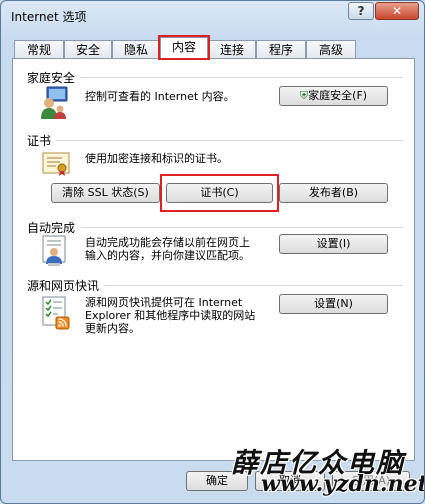  What do you see at coordinates (112, 328) in the screenshot?
I see `feeds-description-line3: 更新内容。` at bounding box center [112, 328].